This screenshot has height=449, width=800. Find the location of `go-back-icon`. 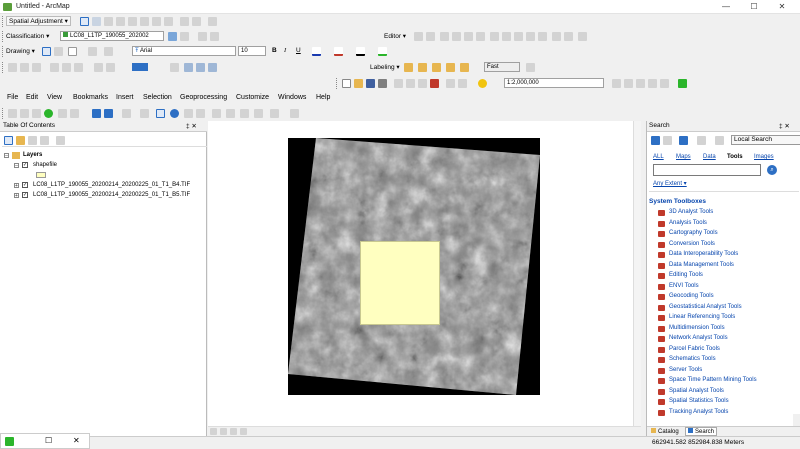

go-back-icon is located at coordinates (96, 113).